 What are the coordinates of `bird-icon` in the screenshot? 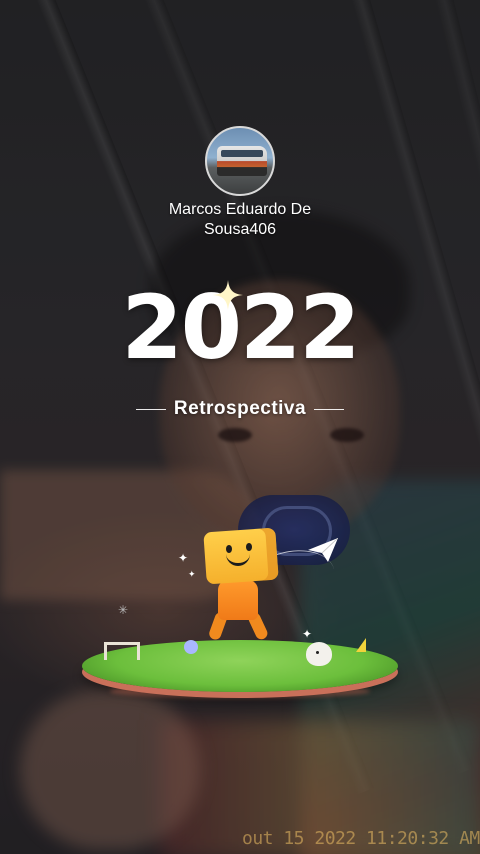 It's located at (319, 654).